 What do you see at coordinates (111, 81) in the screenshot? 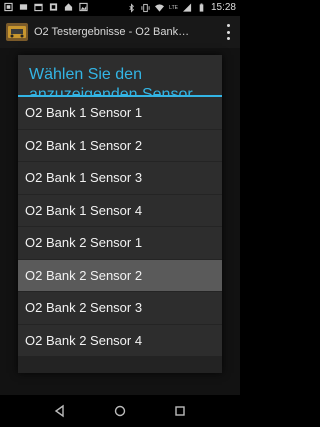
I see `dialog-title: Wählen Sie den anzuzeigenden Sensor` at bounding box center [111, 81].